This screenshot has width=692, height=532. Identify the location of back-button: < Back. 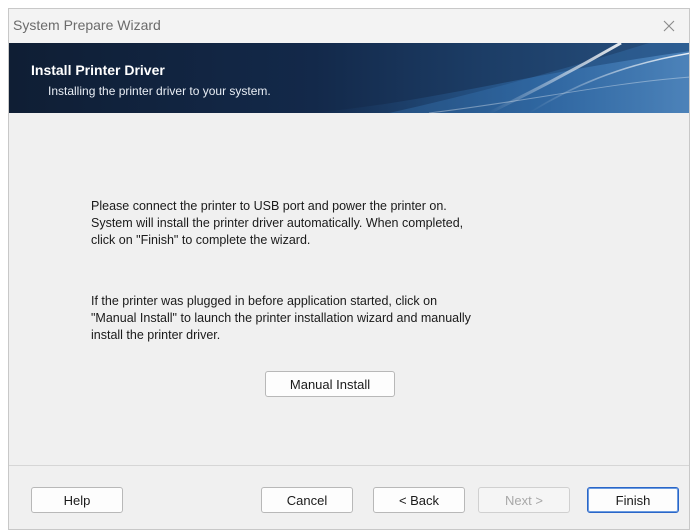
(419, 500).